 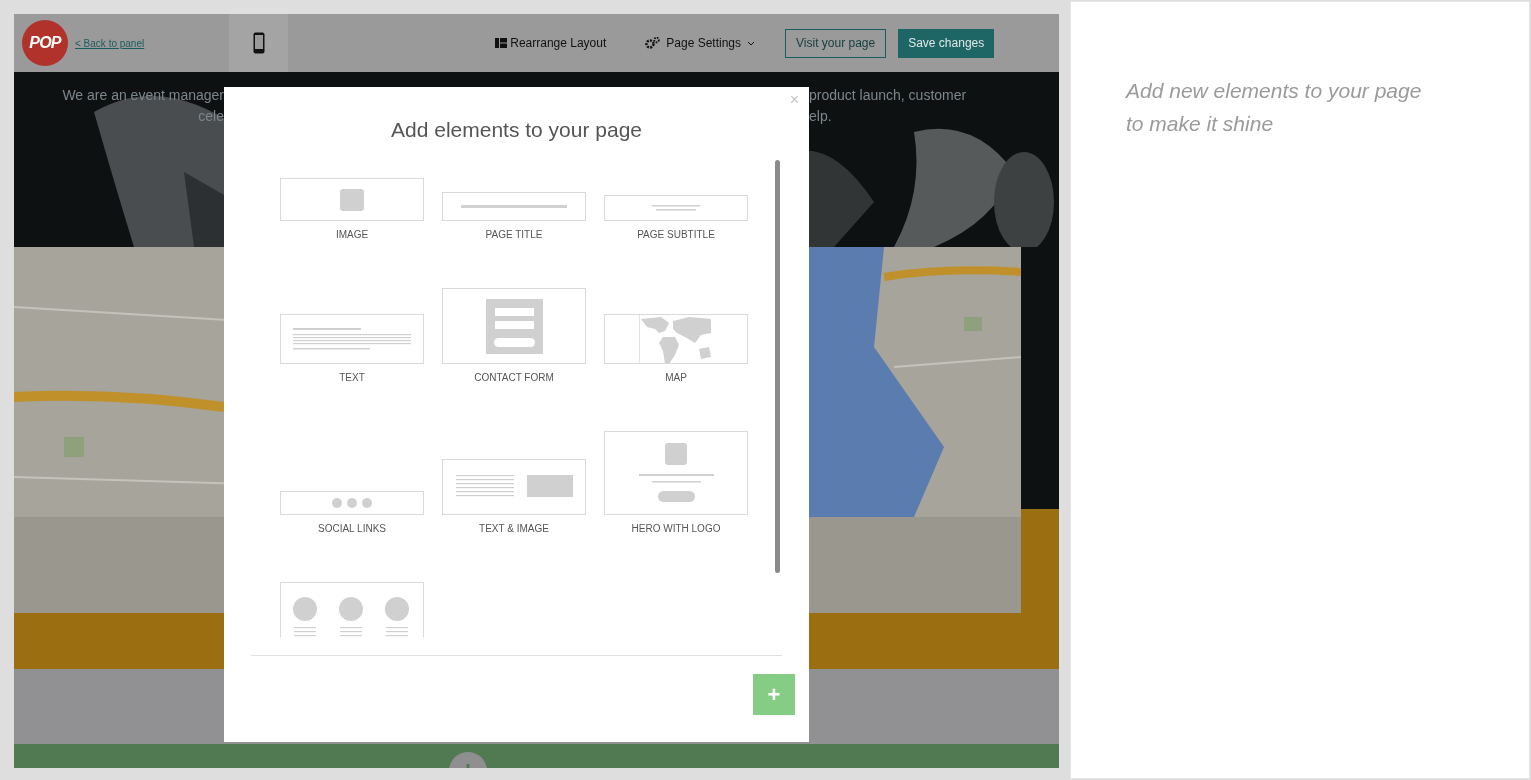 I want to click on element-label: TEXT, so click(x=352, y=378).